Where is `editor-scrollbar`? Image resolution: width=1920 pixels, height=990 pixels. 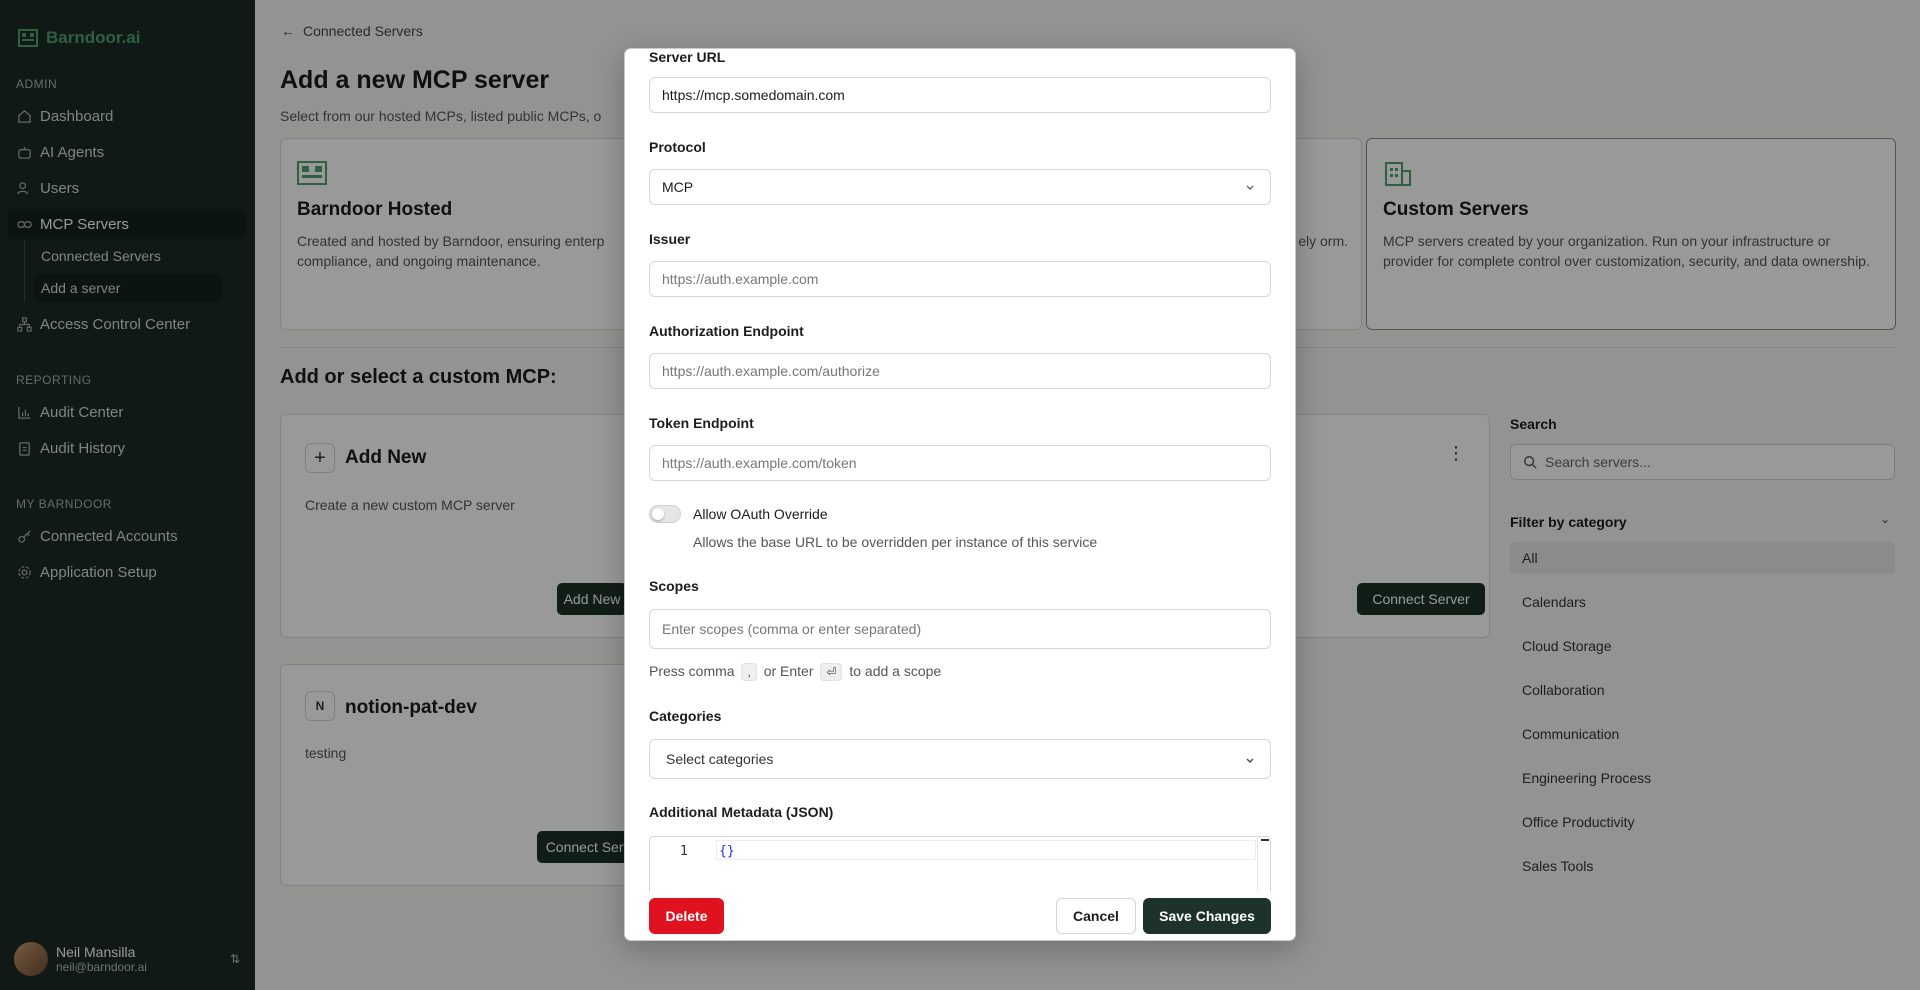 editor-scrollbar is located at coordinates (1263, 867).